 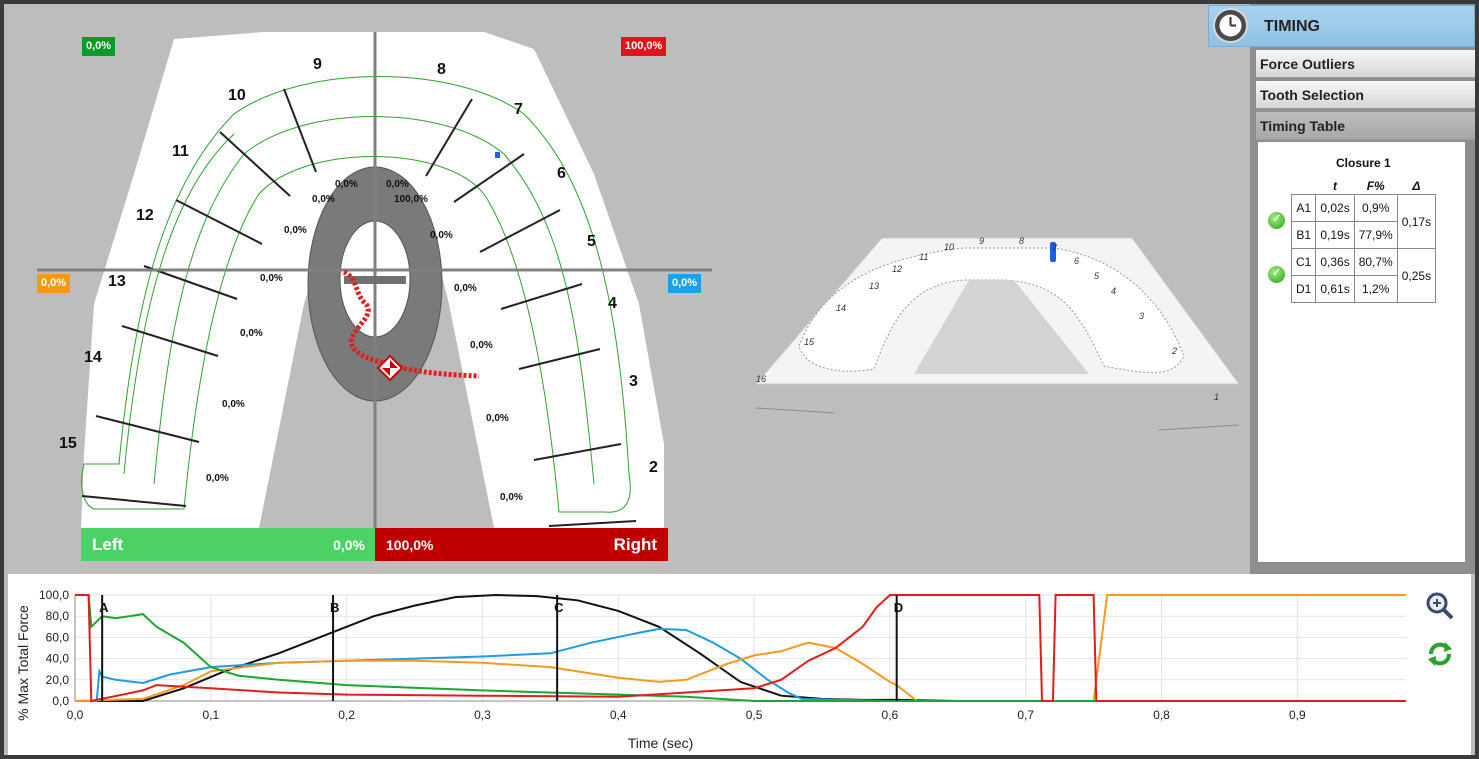 I want to click on svg-text: 15, so click(x=809, y=342).